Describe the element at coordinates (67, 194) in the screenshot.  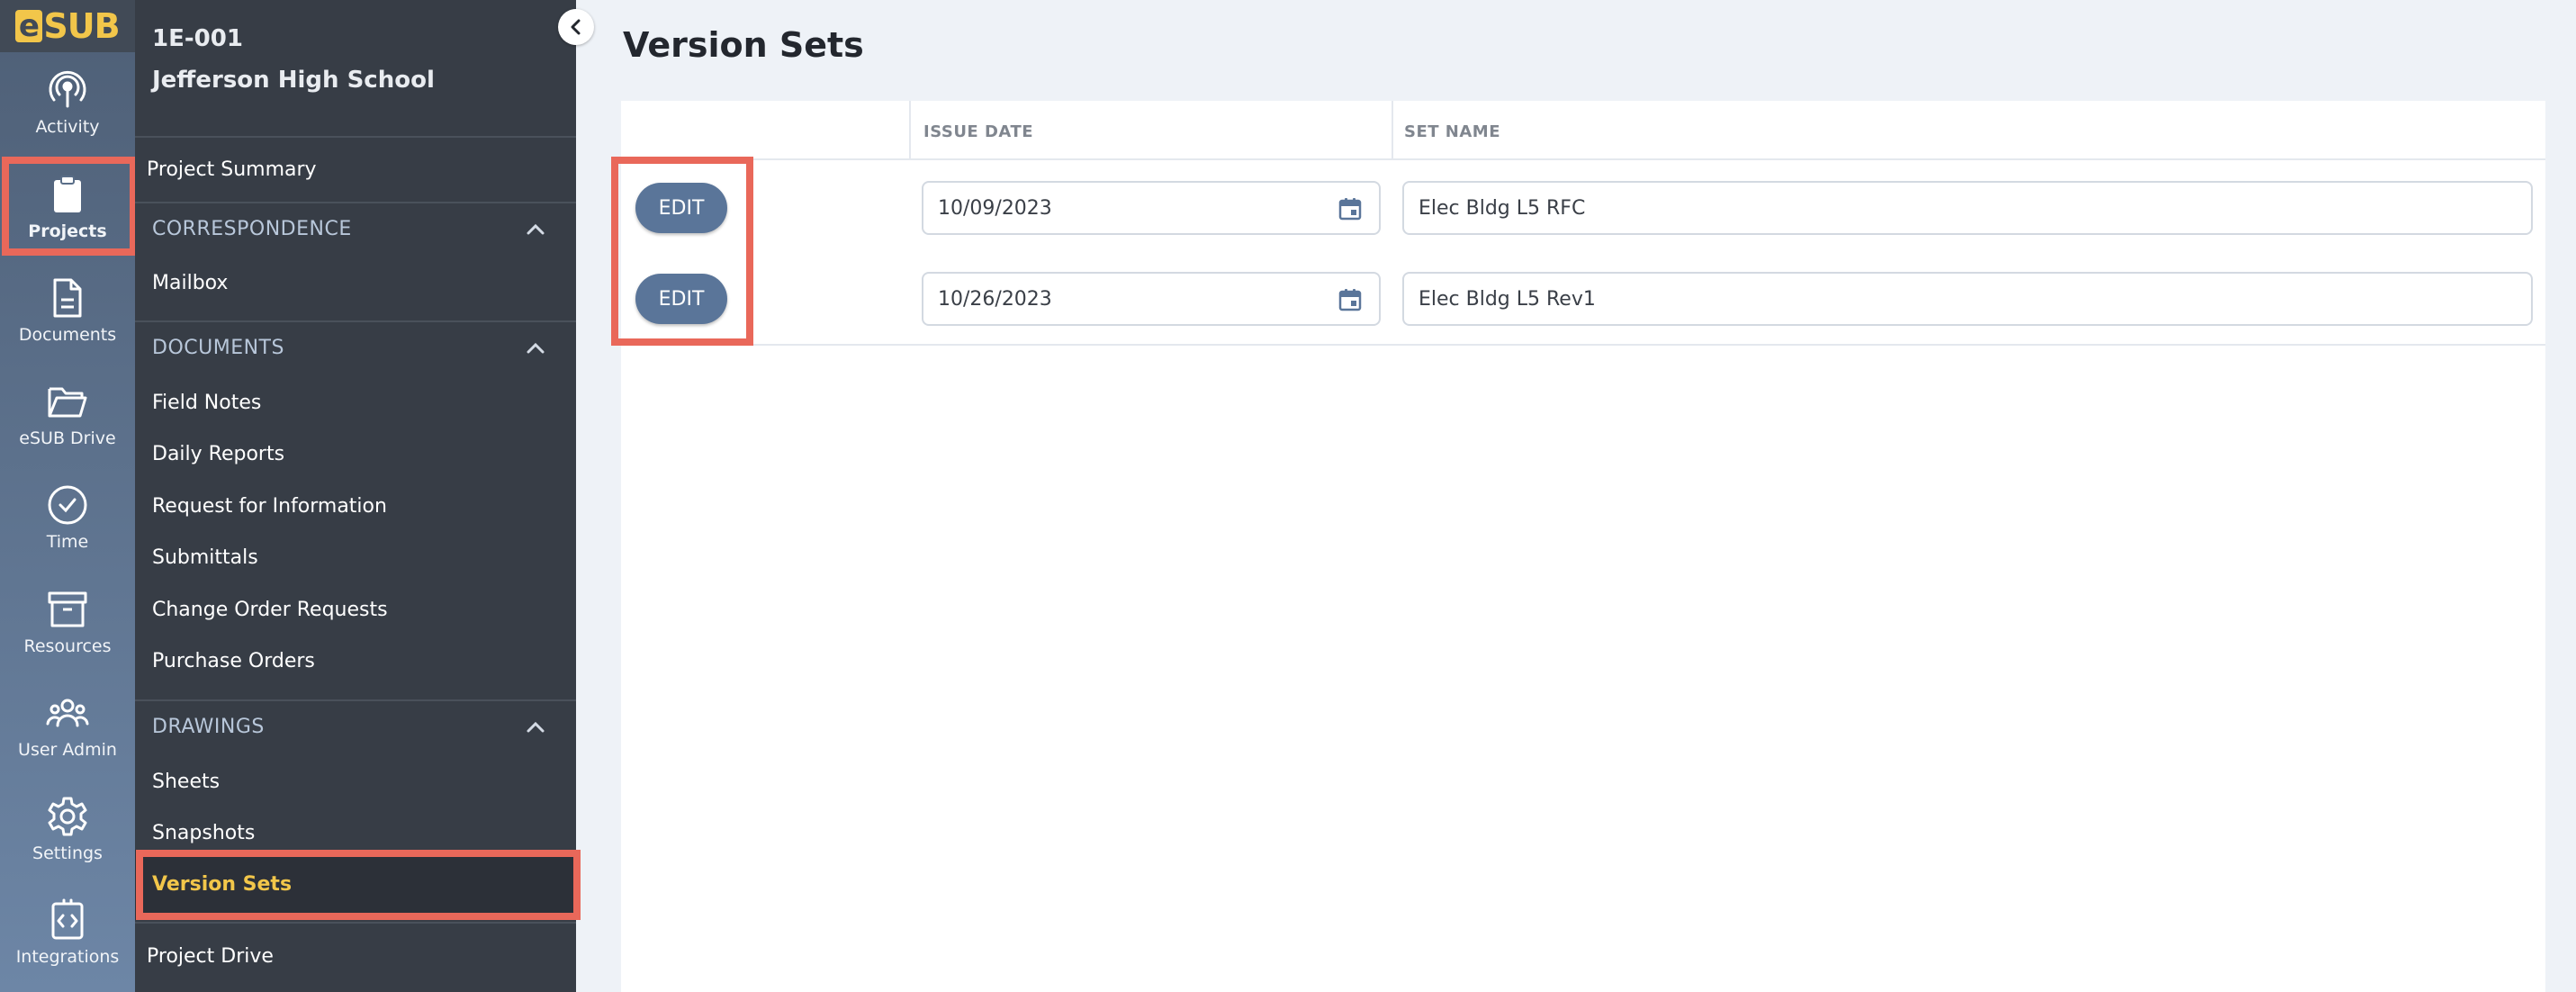
I see `clipboard-icon` at that location.